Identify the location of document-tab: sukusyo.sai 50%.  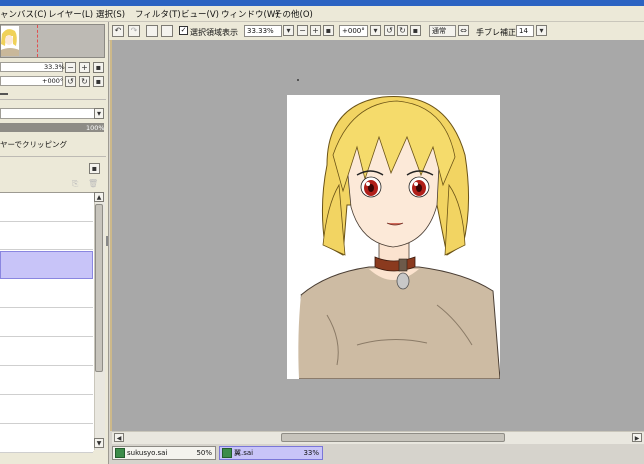
(164, 453).